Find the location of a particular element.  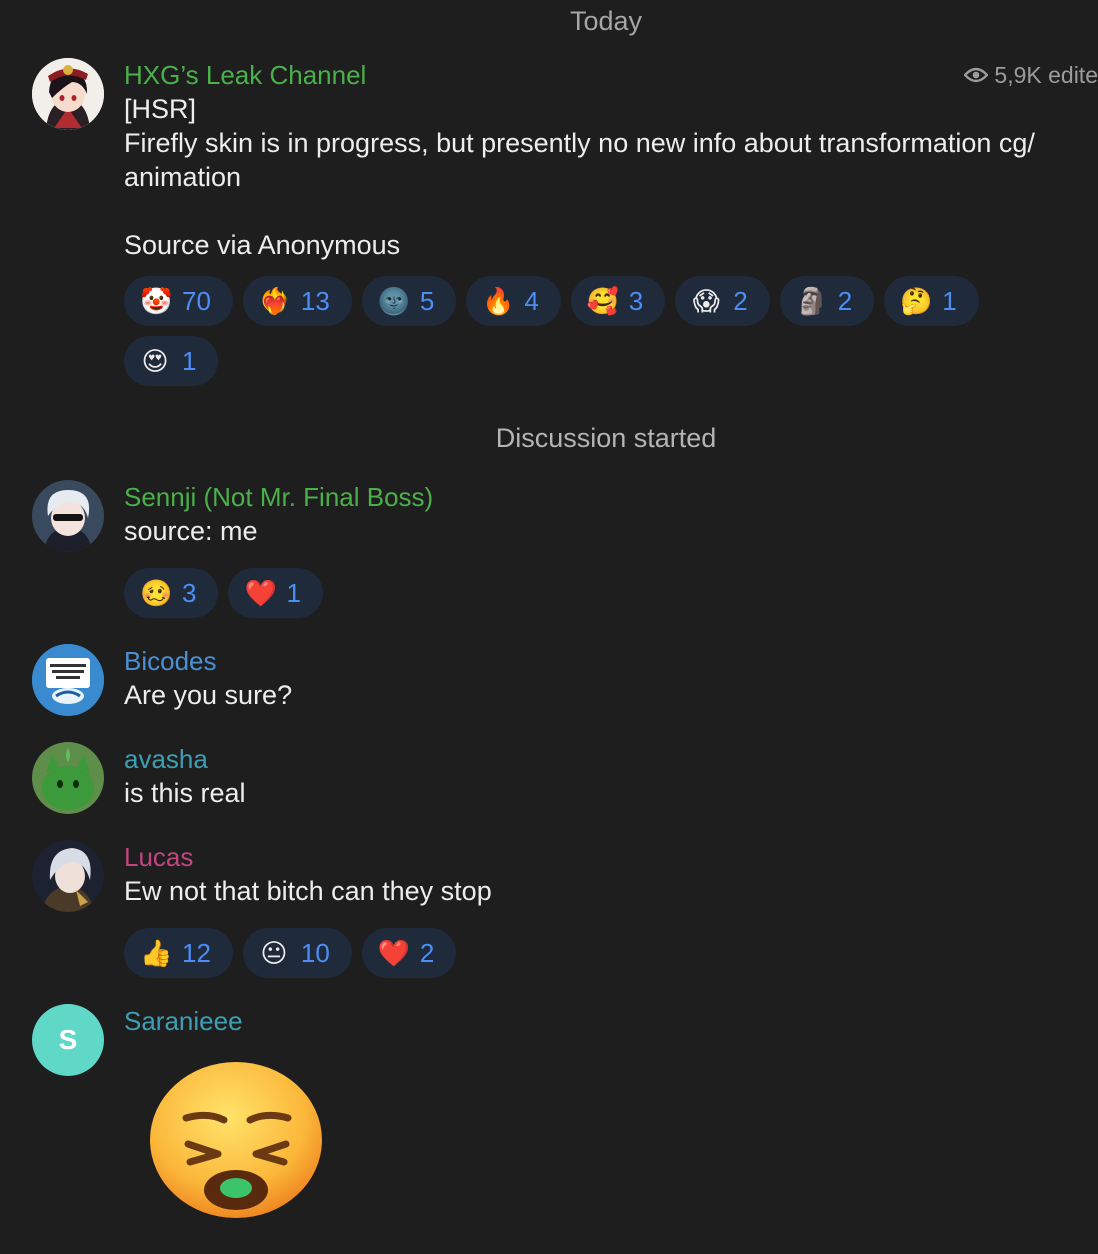

sticker-message is located at coordinates (237, 1142).